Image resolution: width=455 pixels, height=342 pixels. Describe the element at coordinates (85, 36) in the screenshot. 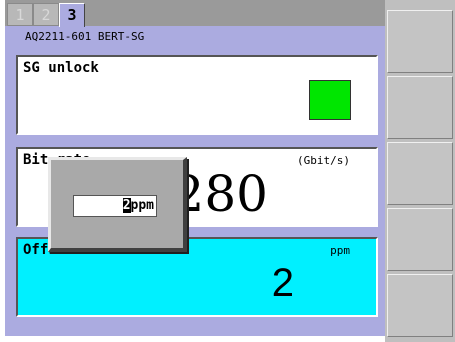

I see `device-title: AQ2211-601 BERT-SG` at that location.